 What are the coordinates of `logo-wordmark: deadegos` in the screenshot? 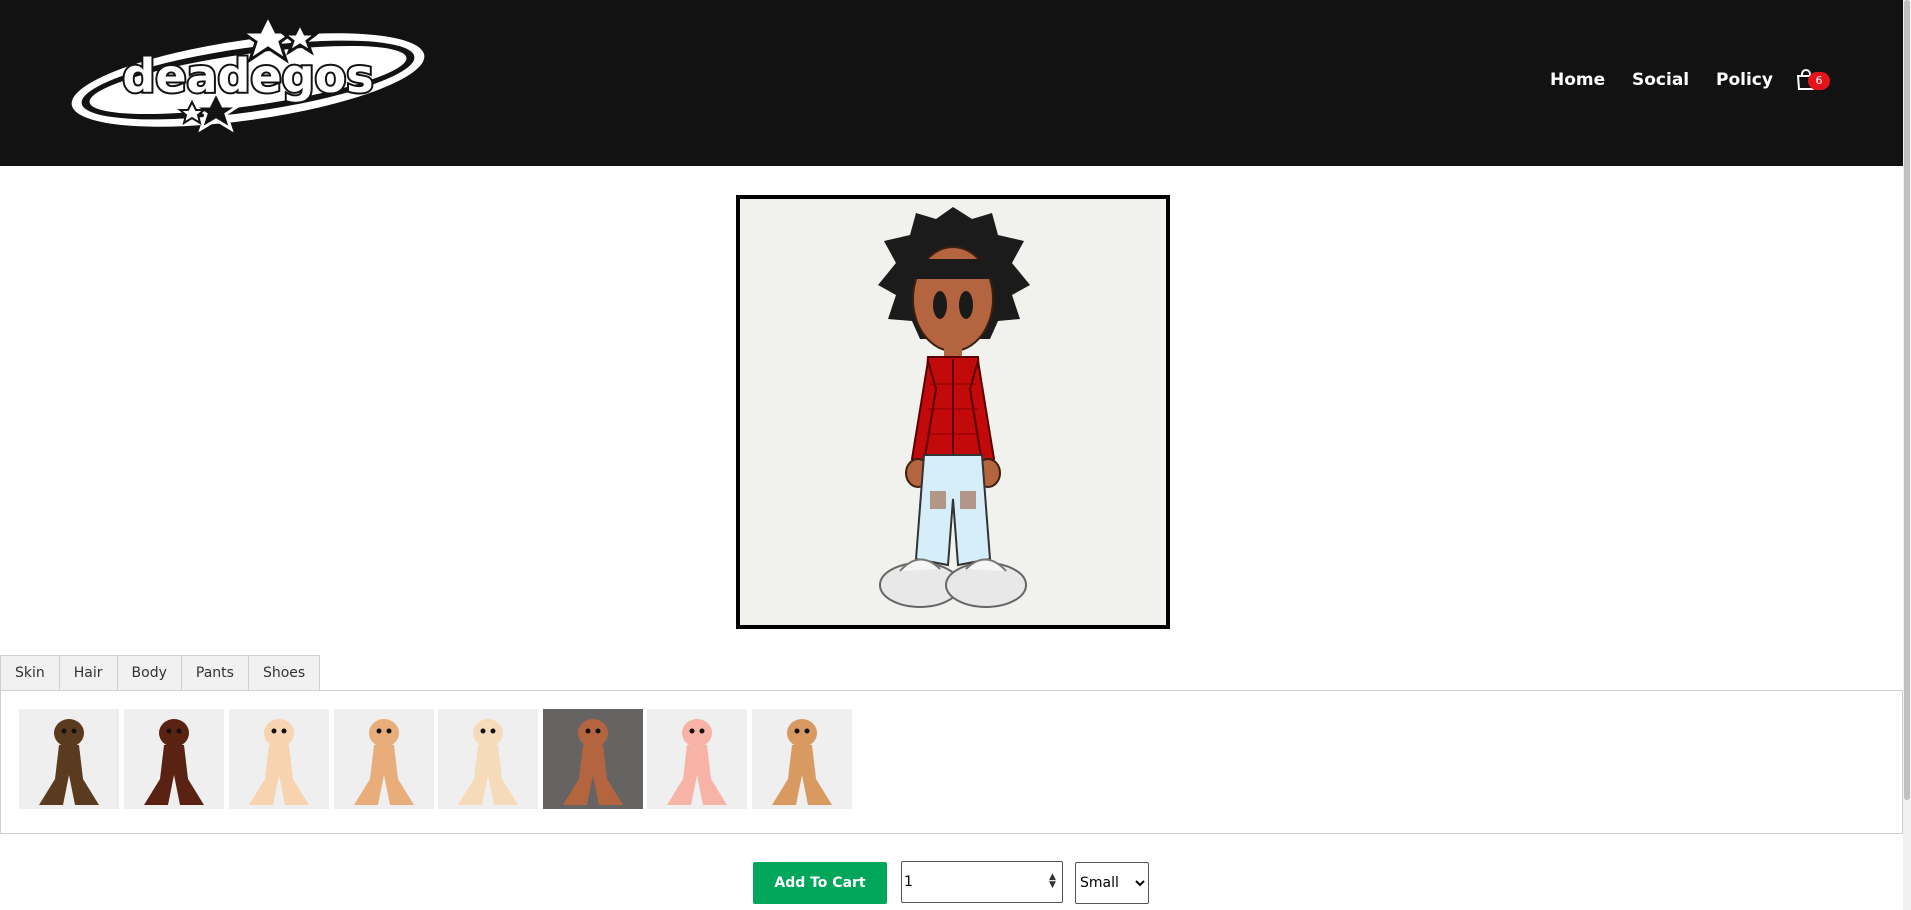 It's located at (247, 76).